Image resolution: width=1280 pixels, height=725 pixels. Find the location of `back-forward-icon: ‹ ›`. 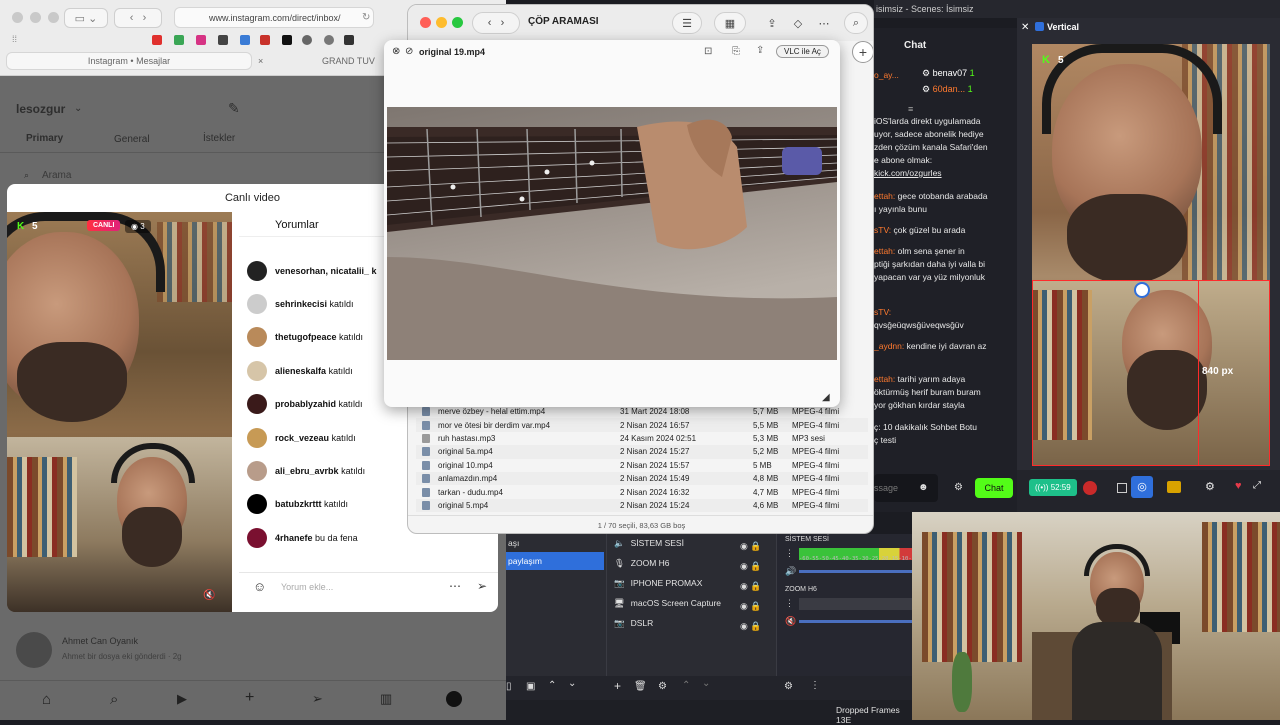

back-forward-icon: ‹ › is located at coordinates (496, 23).